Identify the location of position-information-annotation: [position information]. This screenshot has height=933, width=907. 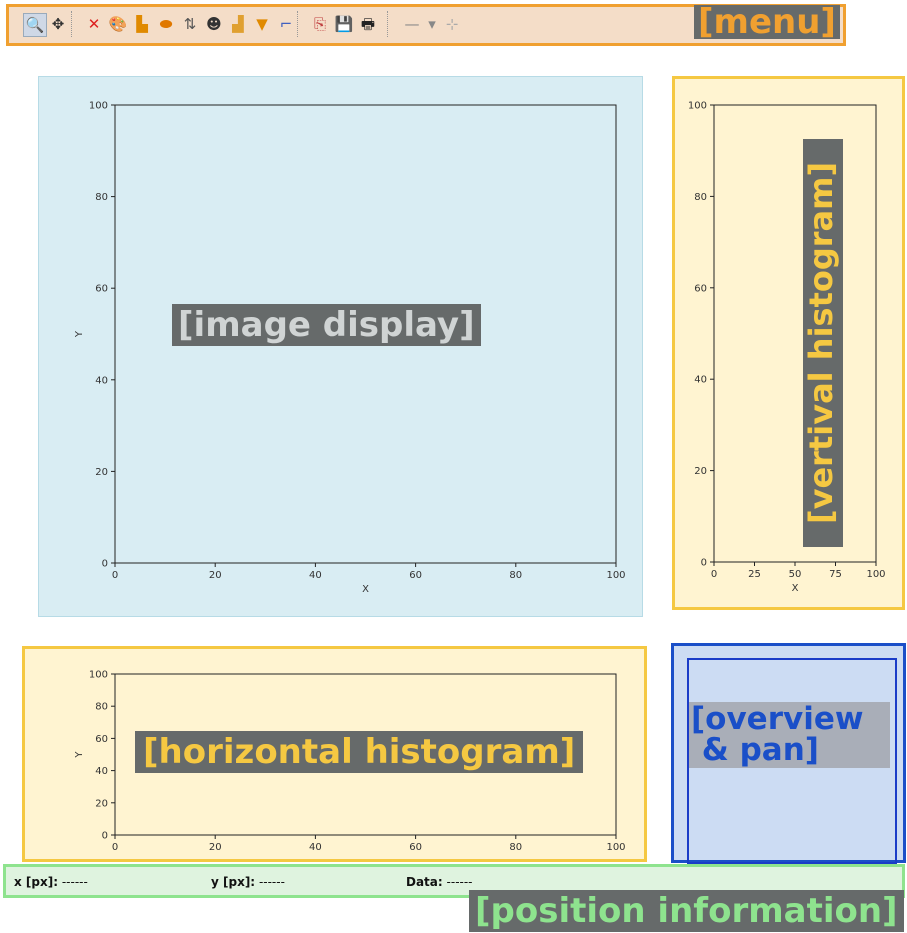
(686, 911).